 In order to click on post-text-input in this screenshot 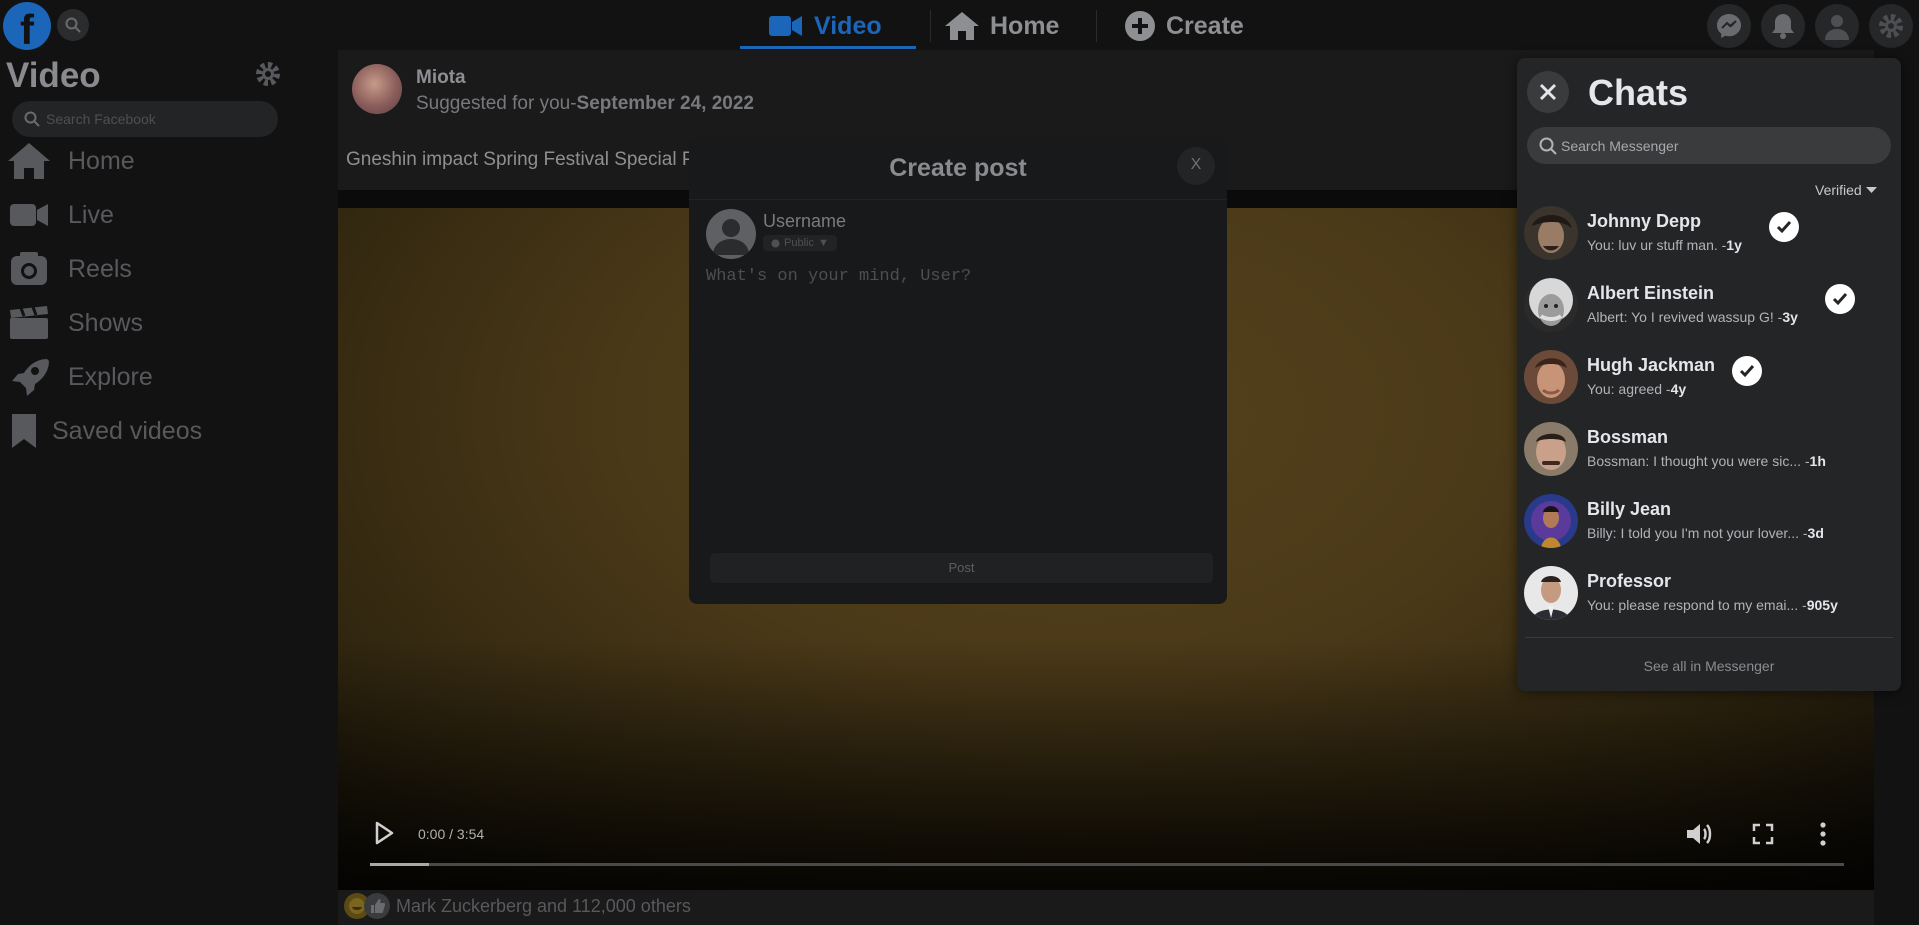, I will do `click(956, 387)`.